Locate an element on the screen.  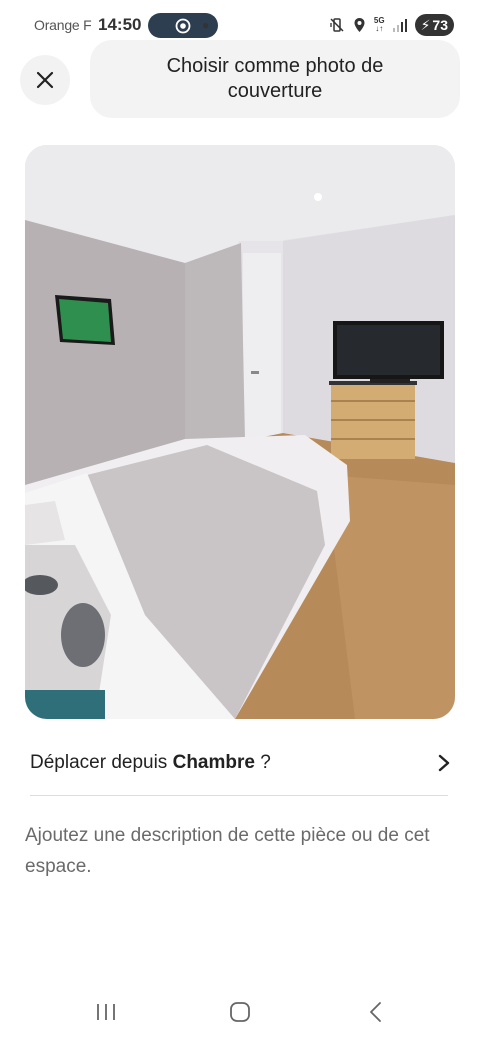
back-button is located at coordinates (375, 1012).